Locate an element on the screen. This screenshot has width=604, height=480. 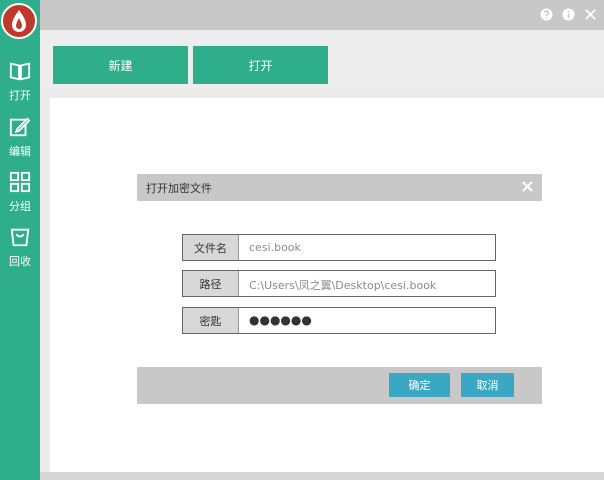
sidebar: 打开 编辑 分组 回收 is located at coordinates (20, 240).